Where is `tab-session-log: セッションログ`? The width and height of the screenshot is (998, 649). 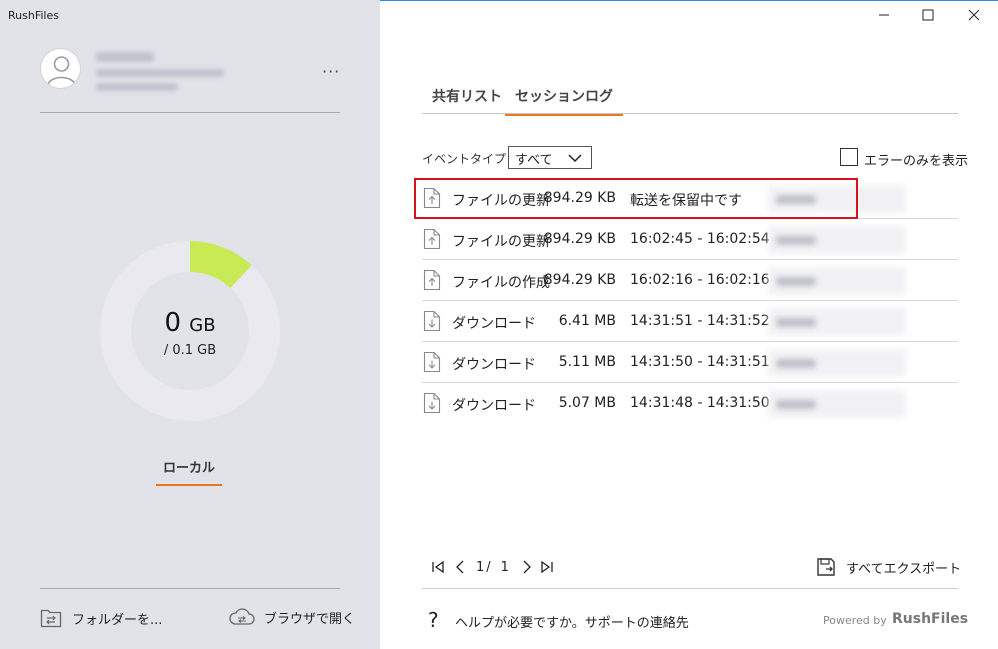
tab-session-log: セッションログ is located at coordinates (564, 101).